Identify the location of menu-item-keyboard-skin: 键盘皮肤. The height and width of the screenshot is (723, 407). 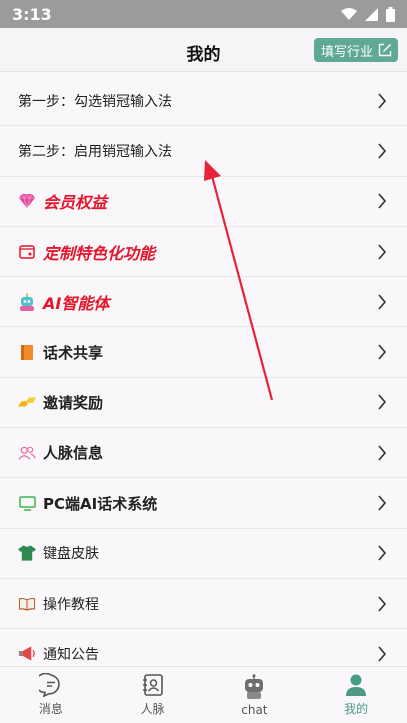
(203, 554).